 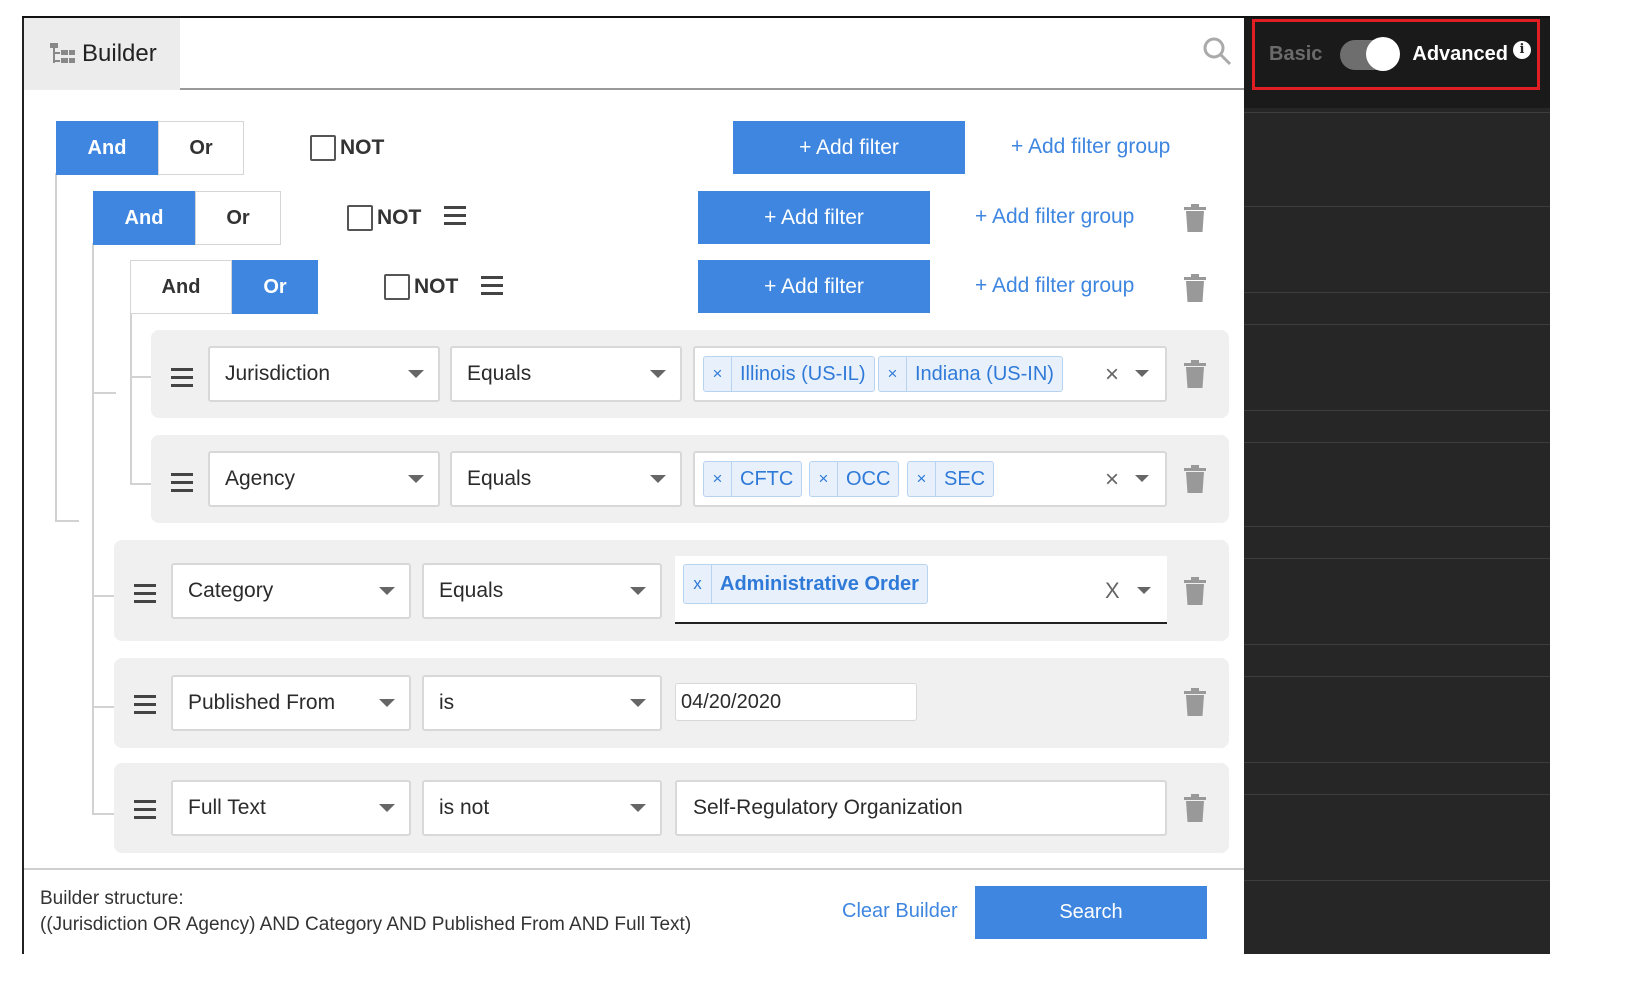 I want to click on group-1-and-button: And, so click(x=144, y=218).